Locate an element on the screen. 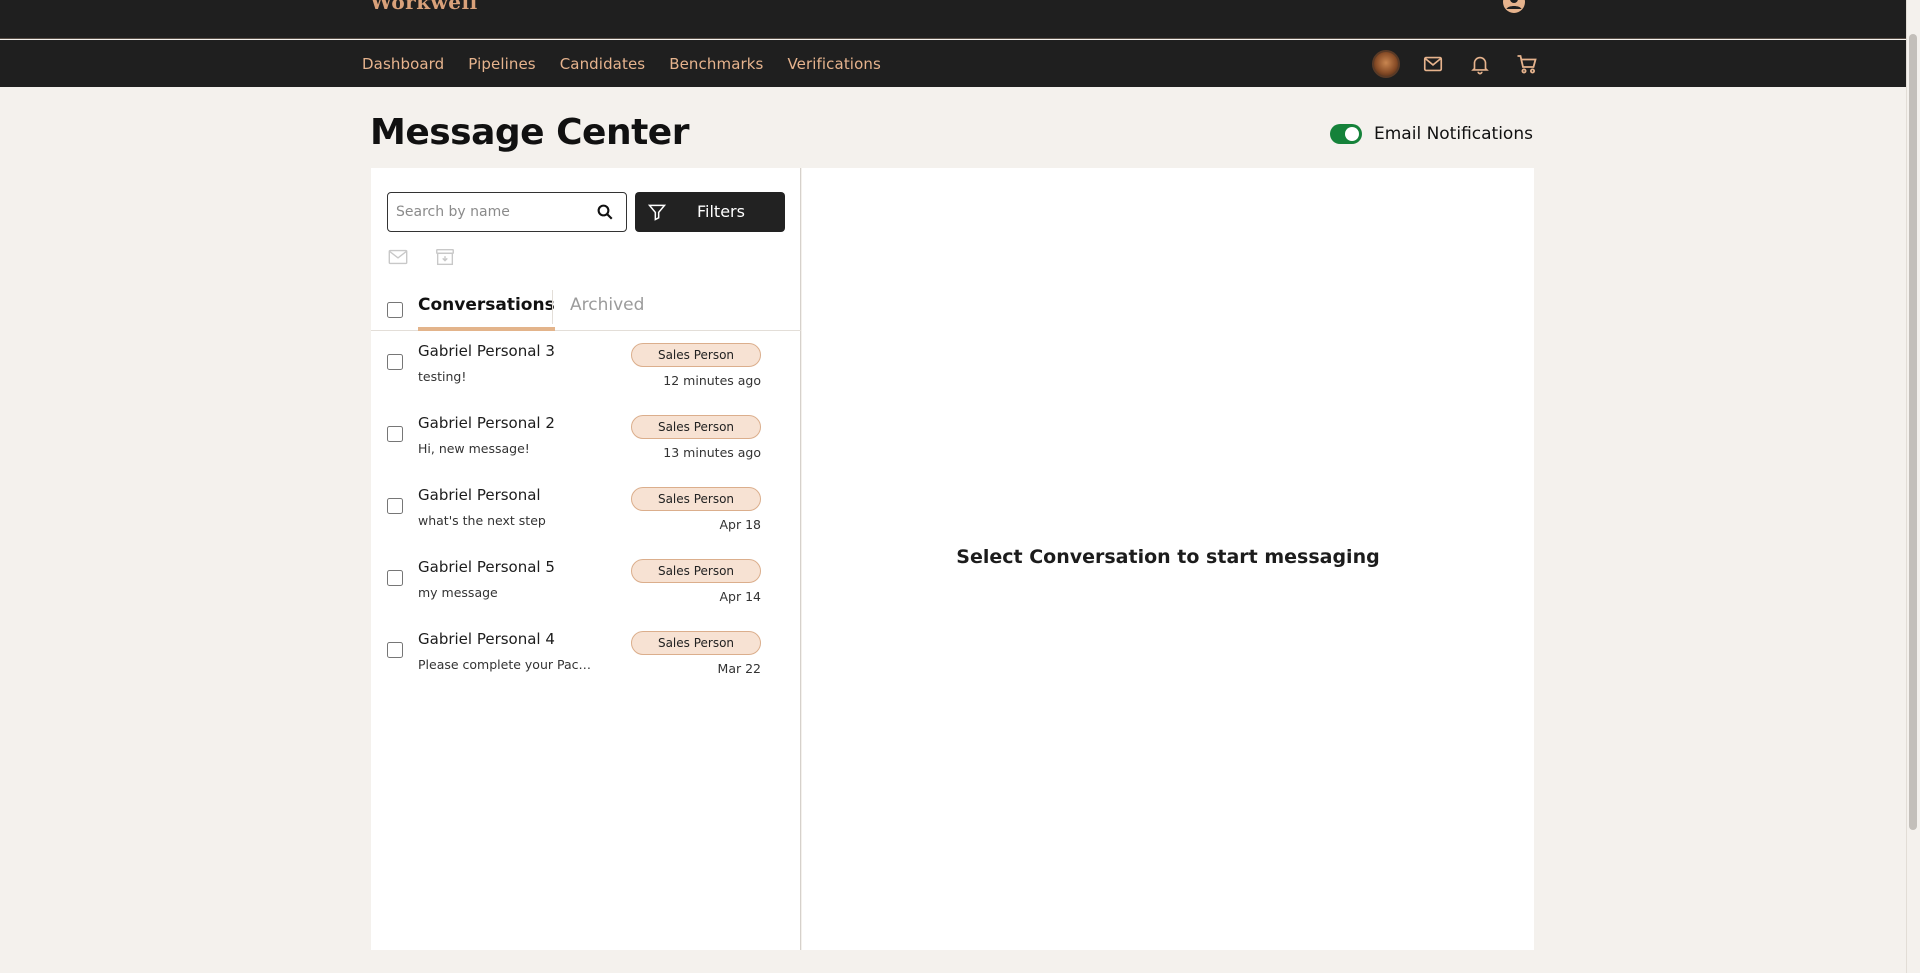 The width and height of the screenshot is (1920, 973). conversation-name: Gabriel Personal 4 is located at coordinates (486, 639).